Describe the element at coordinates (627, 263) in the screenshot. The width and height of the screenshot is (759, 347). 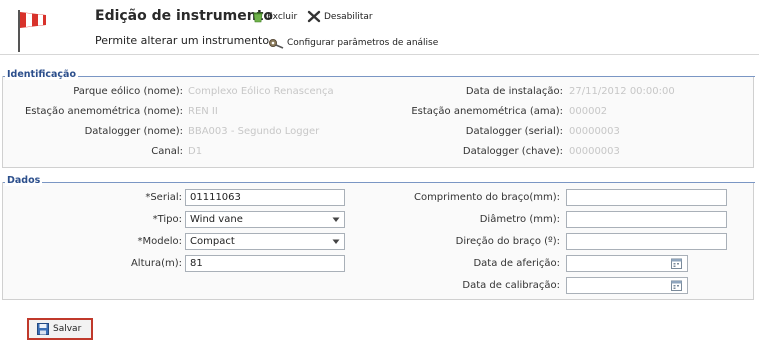
I see `gauge-date-input` at that location.